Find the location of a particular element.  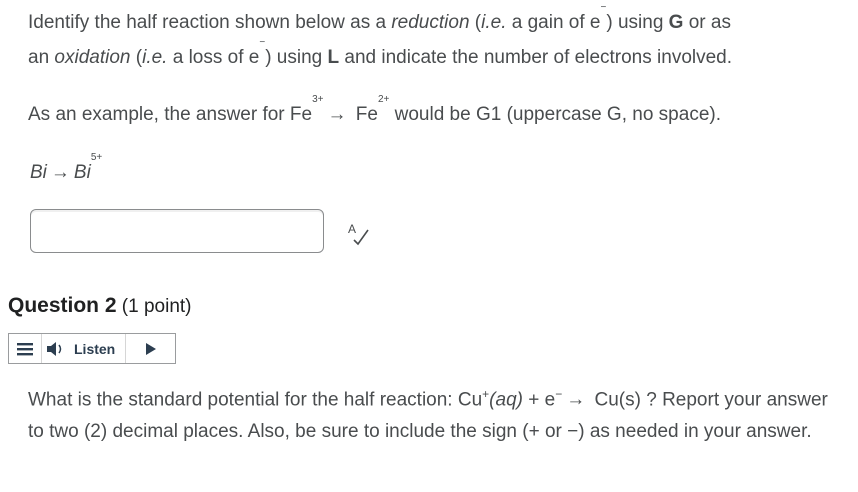

q1-text: or as is located at coordinates (707, 22).